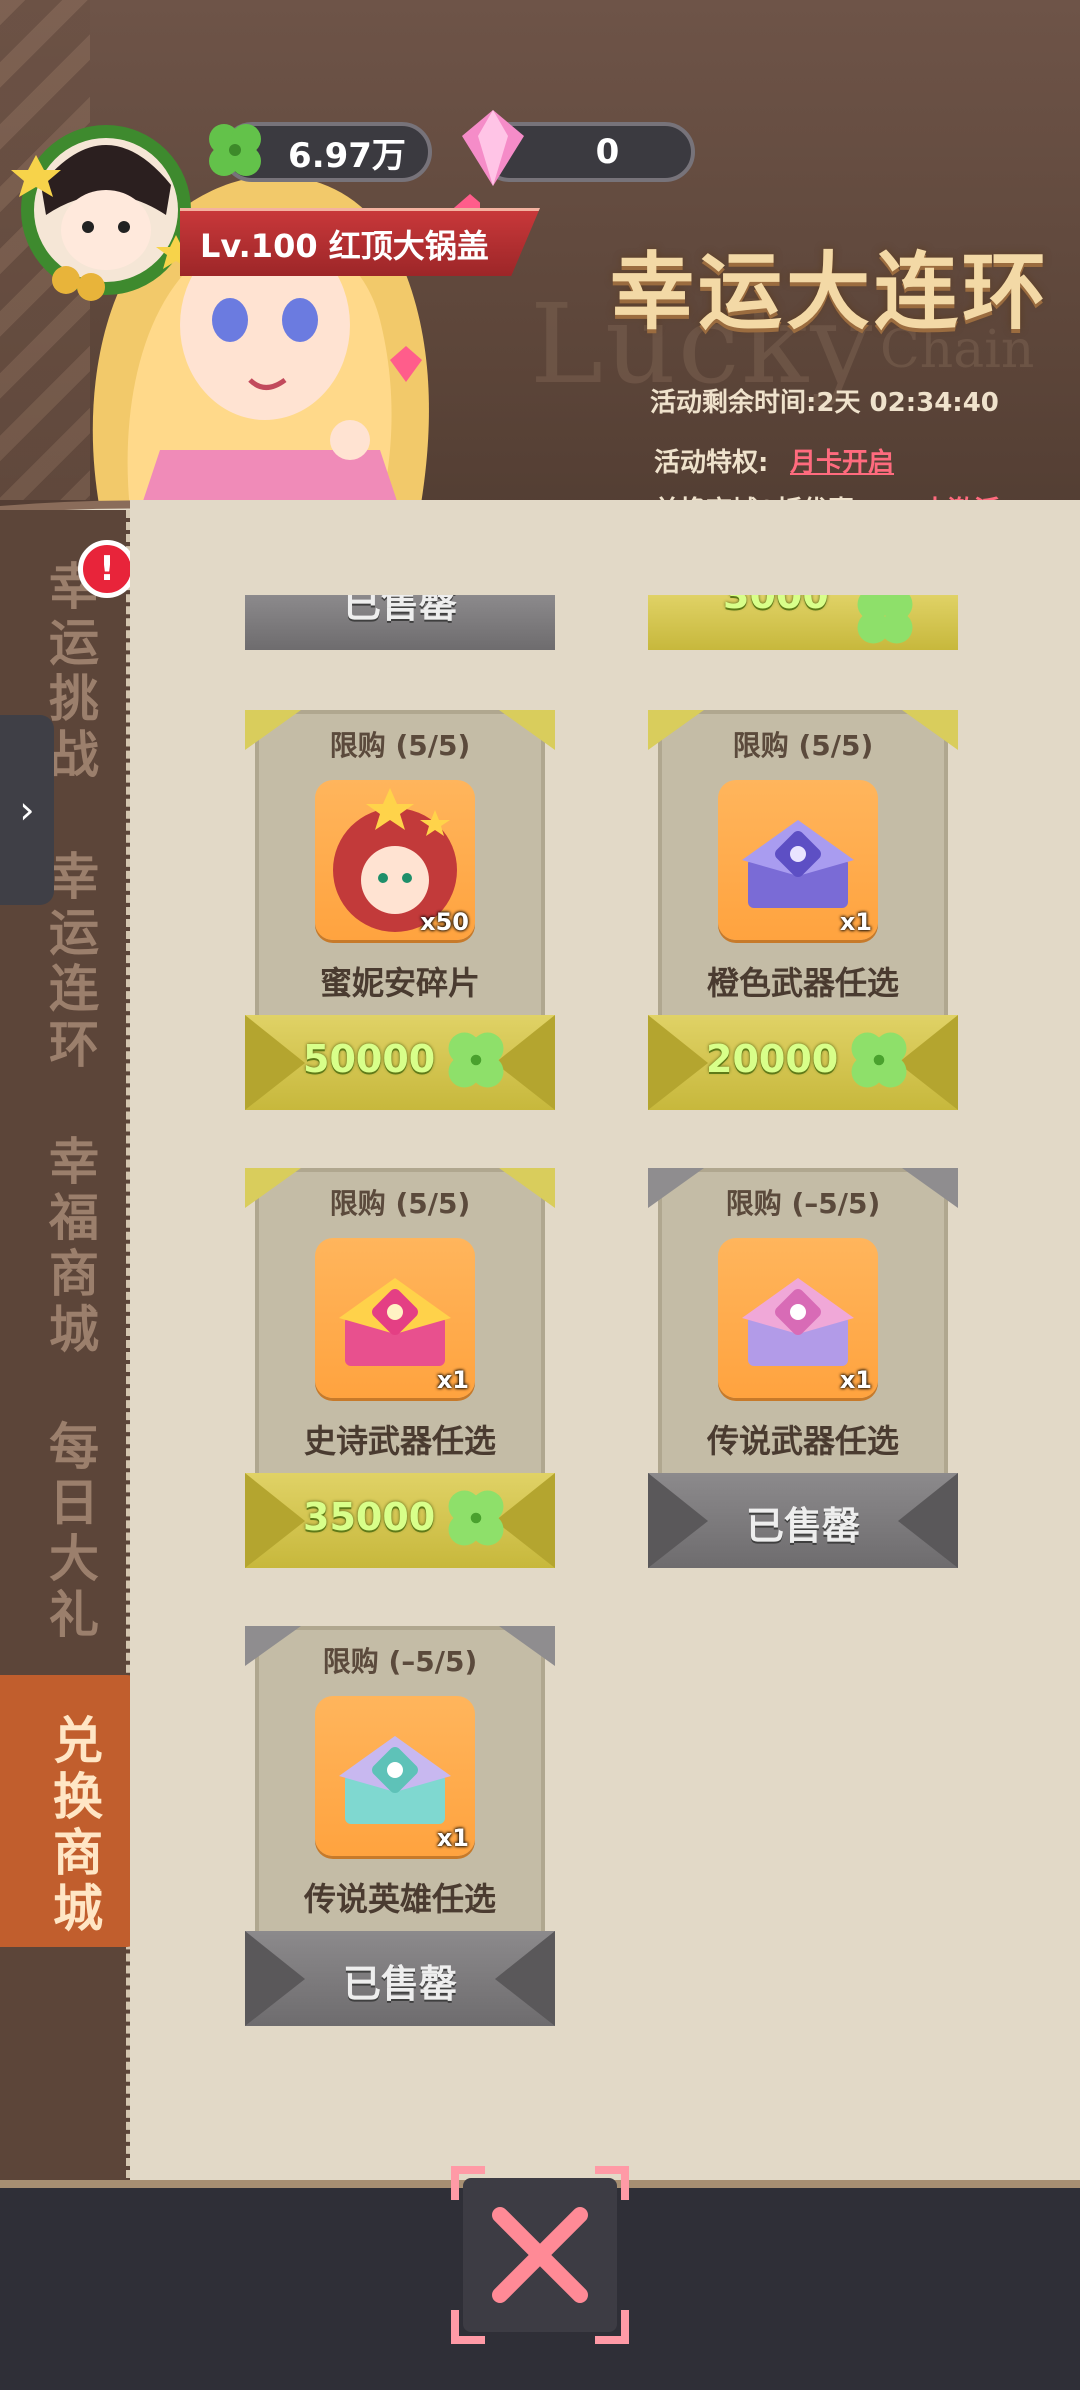  What do you see at coordinates (107, 569) in the screenshot?
I see `alert-badge: !` at bounding box center [107, 569].